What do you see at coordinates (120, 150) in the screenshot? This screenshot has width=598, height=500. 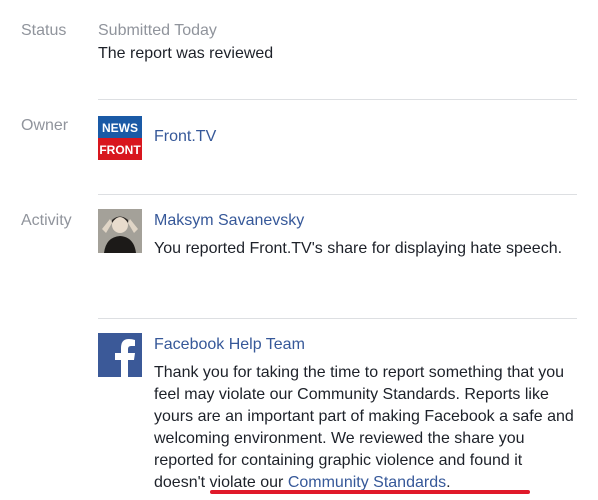 I see `logo-text-bottom: FRONT` at bounding box center [120, 150].